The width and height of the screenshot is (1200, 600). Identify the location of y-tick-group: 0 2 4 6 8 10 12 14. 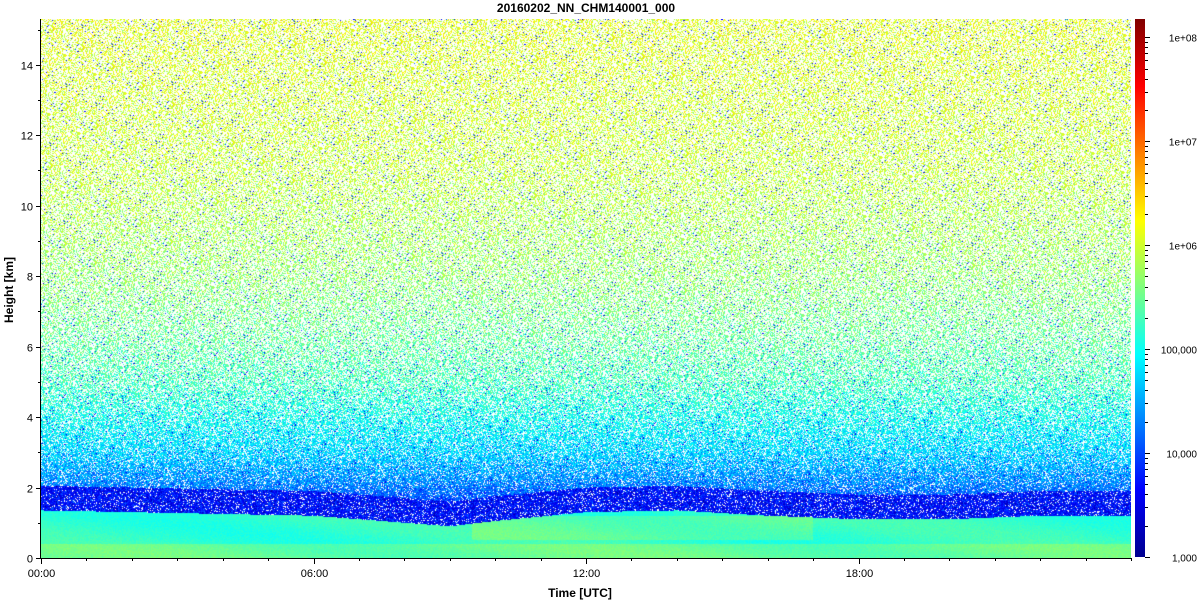
(31, 298).